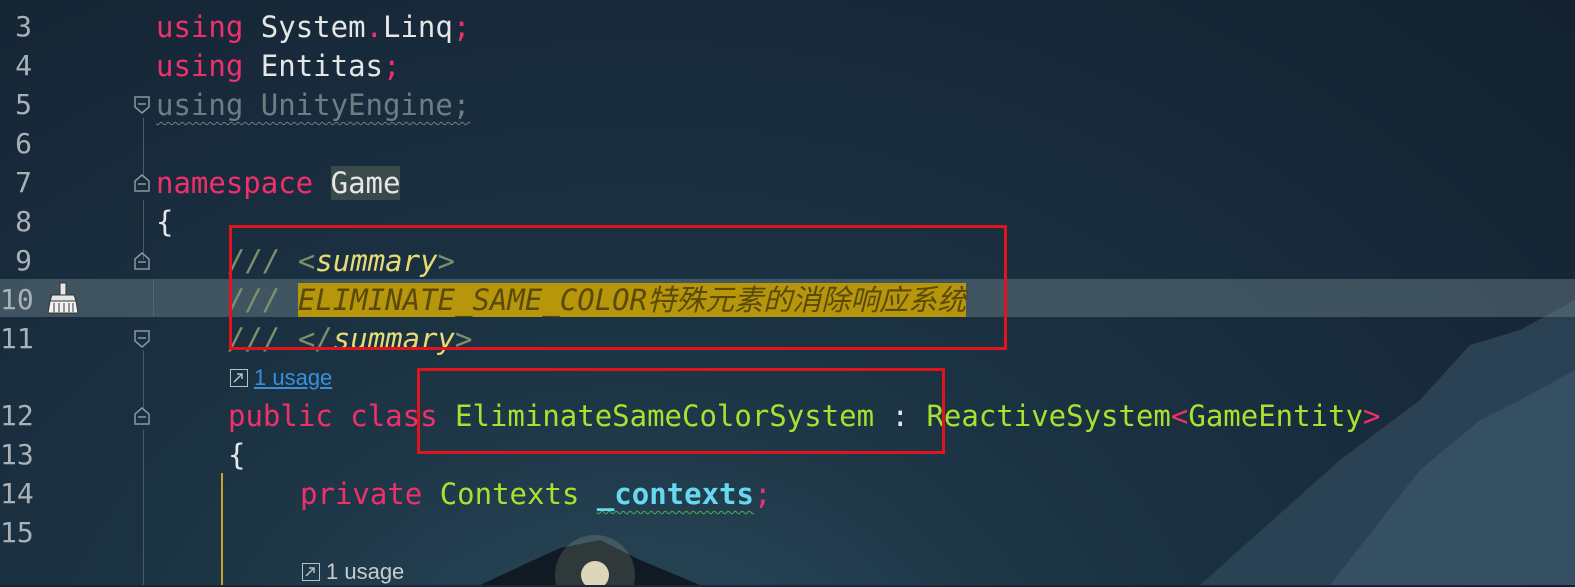  What do you see at coordinates (17, 299) in the screenshot?
I see `line-number: 10` at bounding box center [17, 299].